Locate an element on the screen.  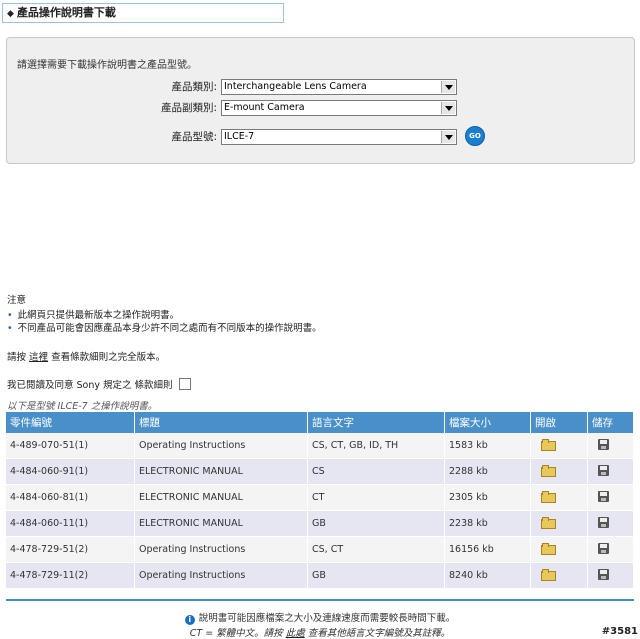
subcategory-label: 產品副類別: is located at coordinates (188, 108).